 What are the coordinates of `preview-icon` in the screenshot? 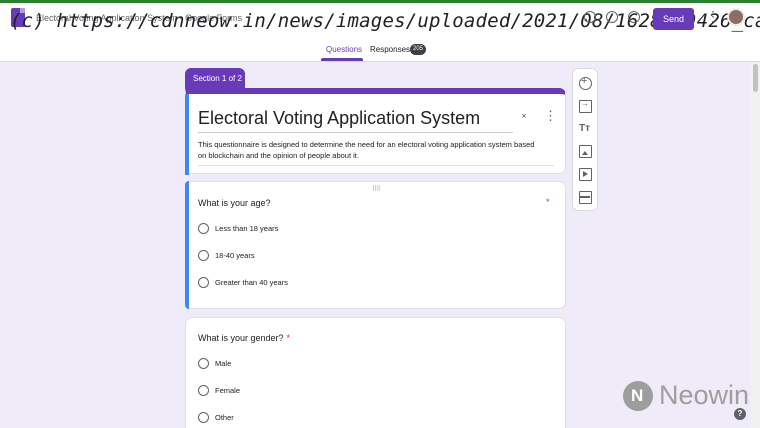 It's located at (612, 17).